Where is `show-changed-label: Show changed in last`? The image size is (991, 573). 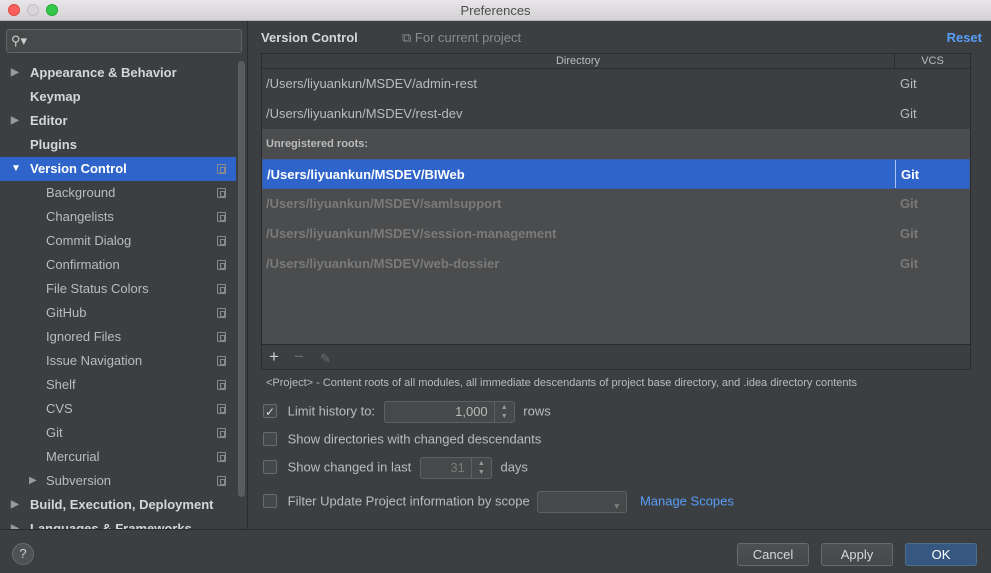
show-changed-label: Show changed in last is located at coordinates (350, 467).